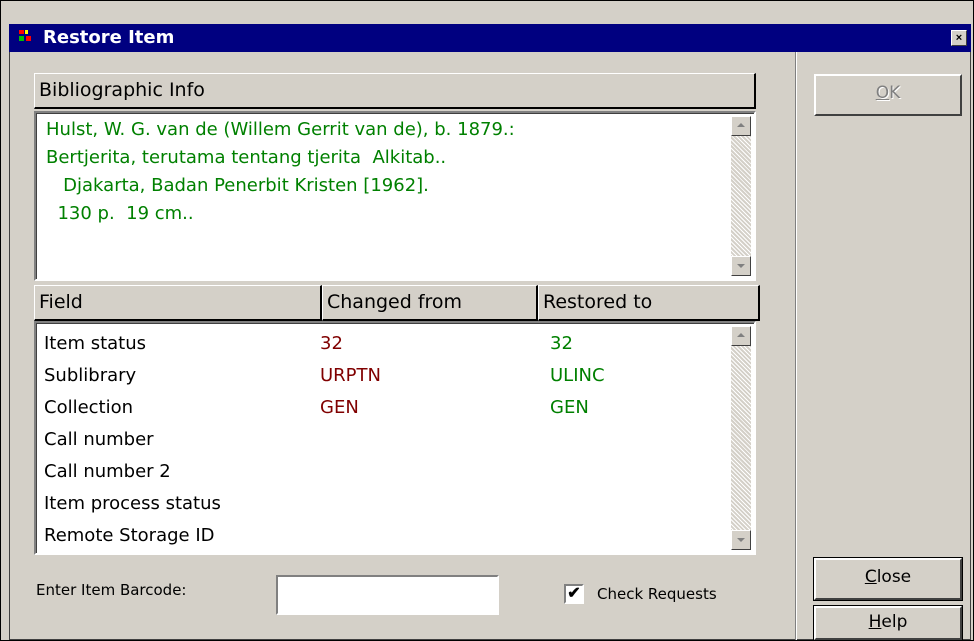 The height and width of the screenshot is (641, 974). What do you see at coordinates (339, 407) in the screenshot?
I see `changed-from-value: GEN` at bounding box center [339, 407].